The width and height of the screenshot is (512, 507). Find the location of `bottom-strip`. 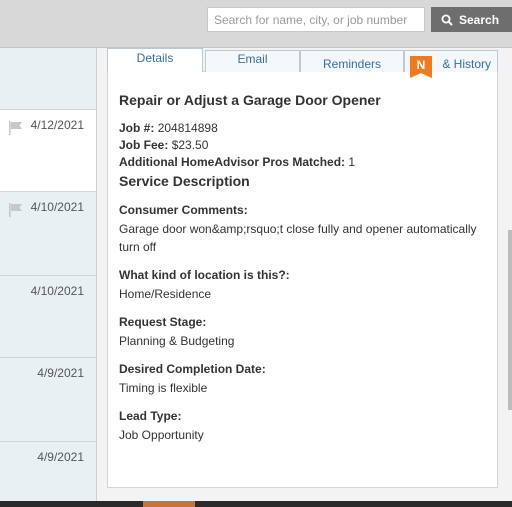

bottom-strip is located at coordinates (256, 504).